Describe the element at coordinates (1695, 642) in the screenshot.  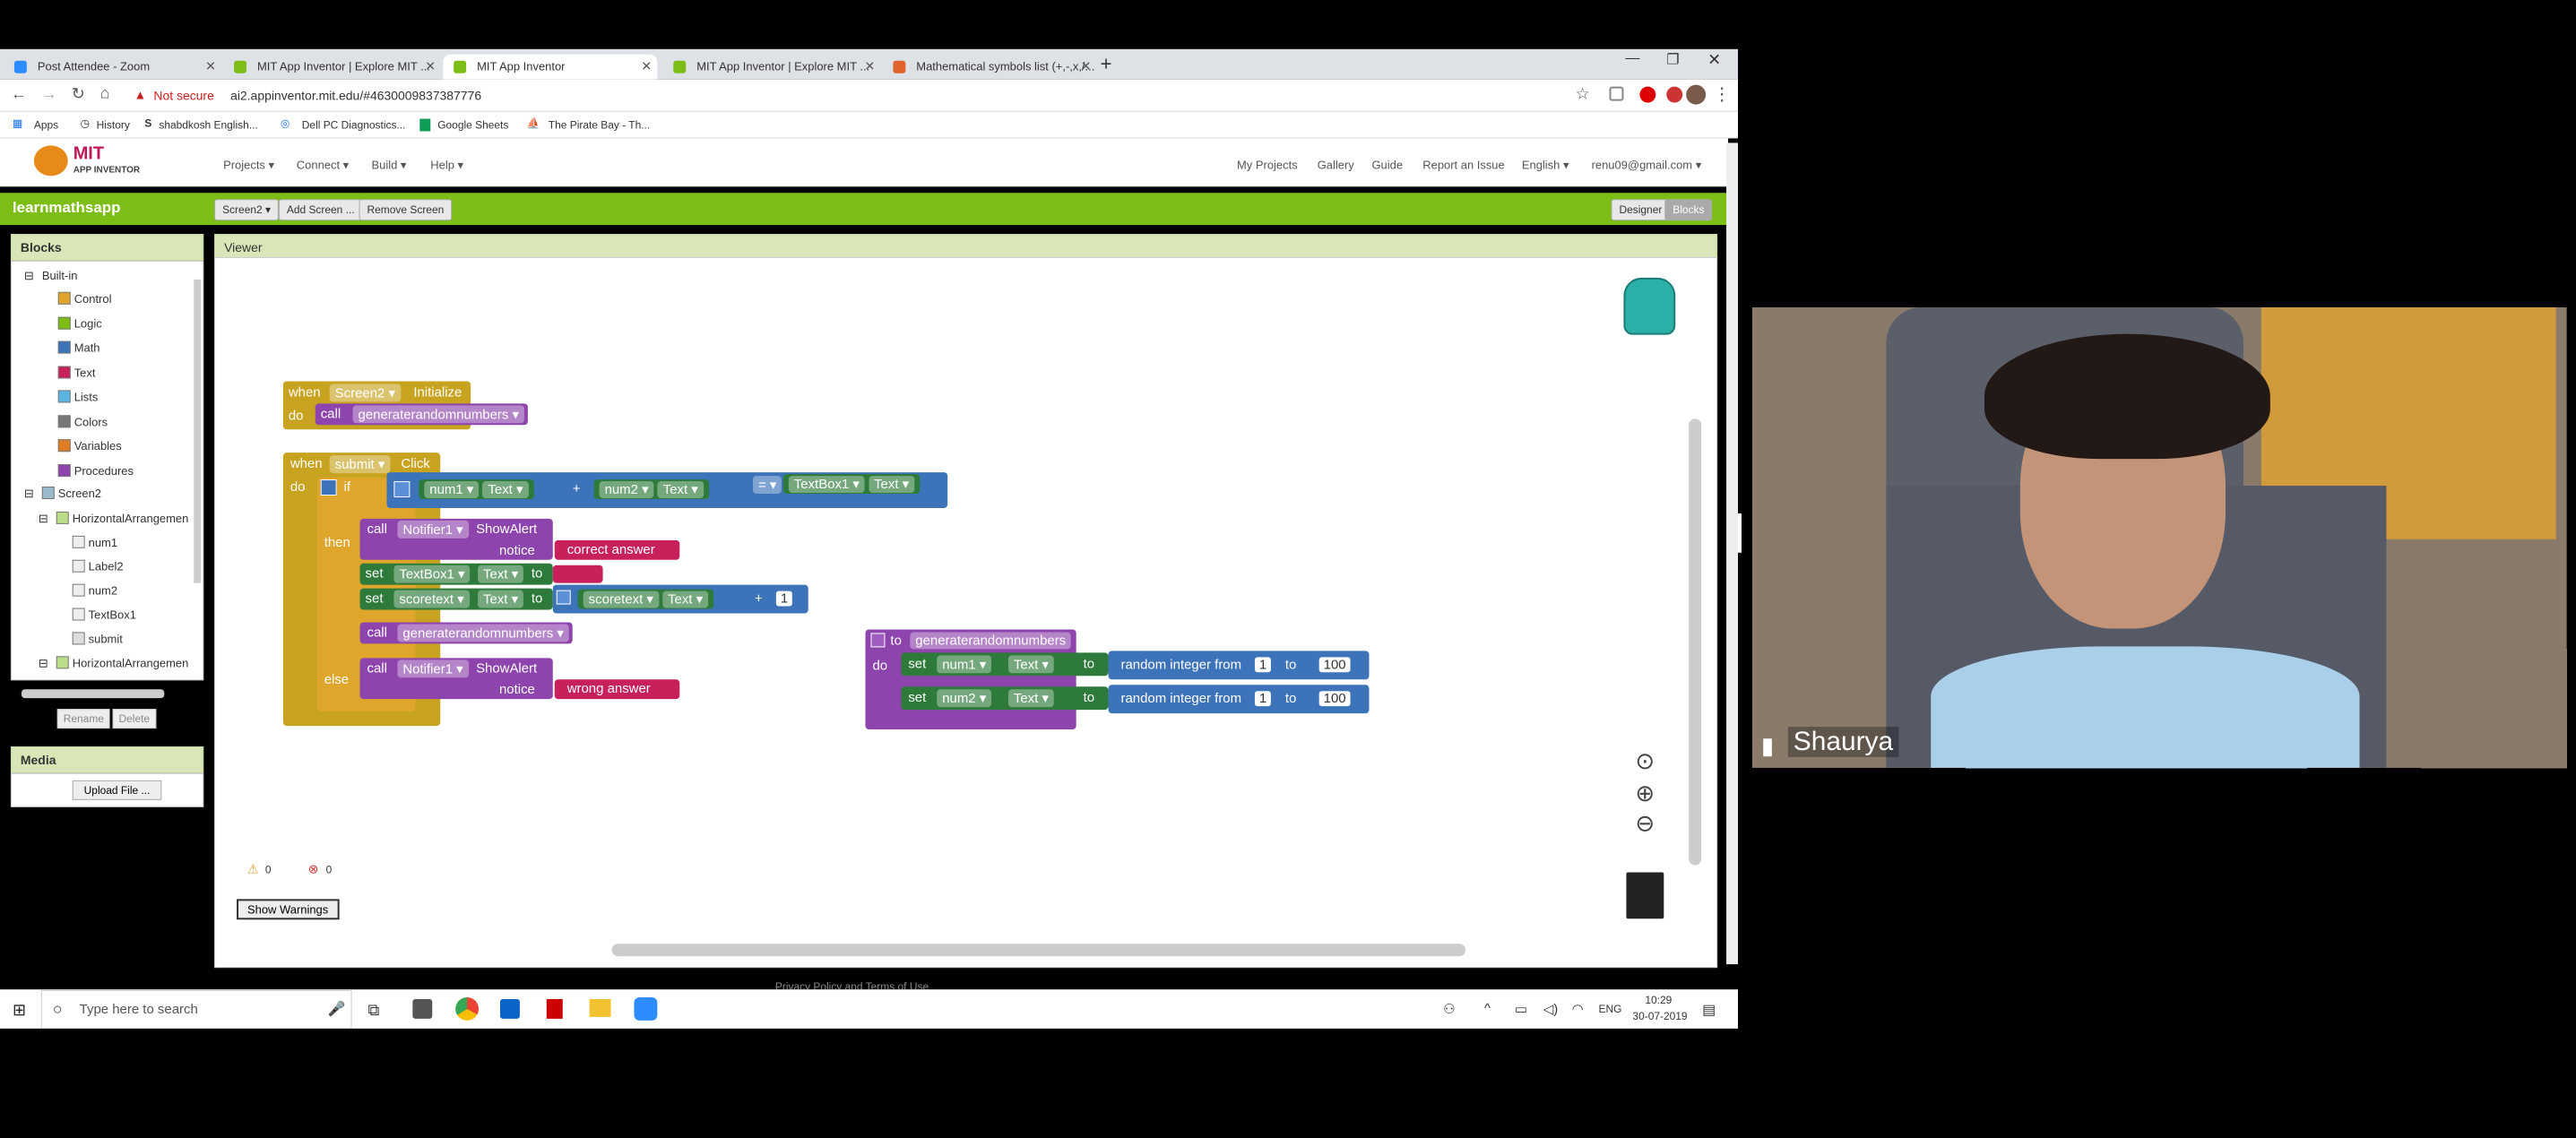
I see `workspace-vscrollbar` at that location.